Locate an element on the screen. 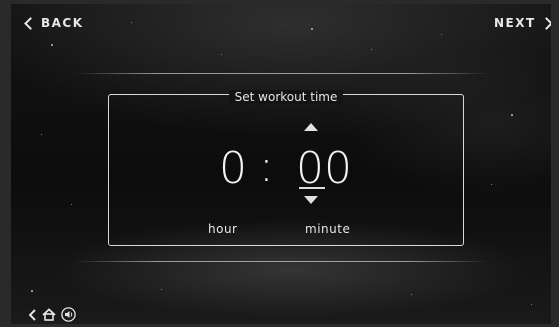 The image size is (559, 327). system-bar is located at coordinates (52, 314).